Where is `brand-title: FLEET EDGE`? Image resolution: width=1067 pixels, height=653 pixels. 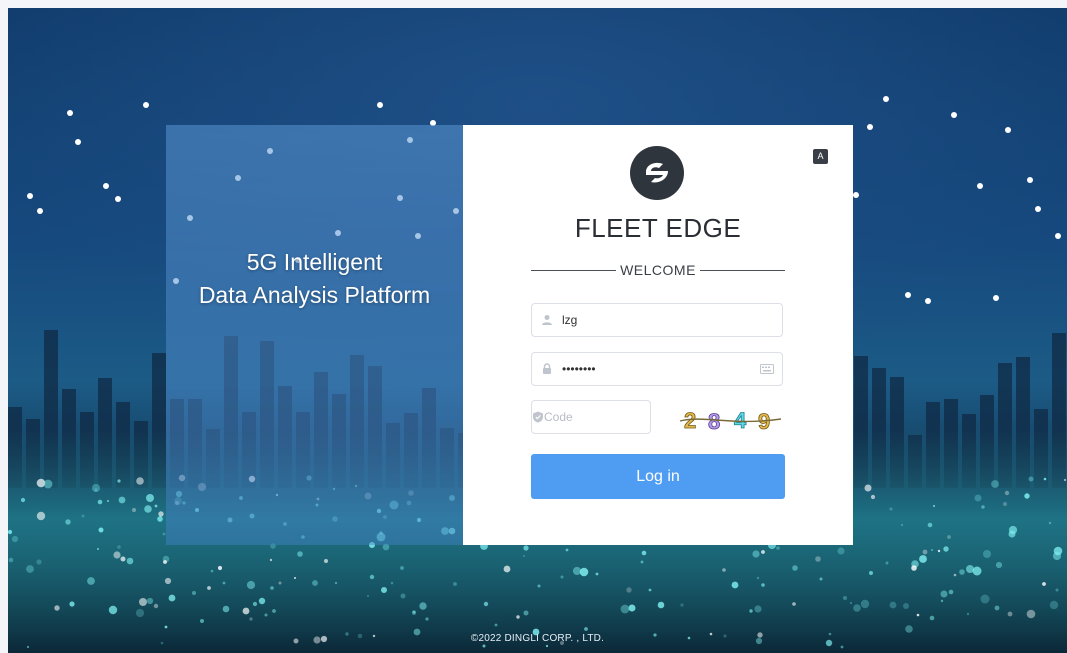
brand-title: FLEET EDGE is located at coordinates (658, 228).